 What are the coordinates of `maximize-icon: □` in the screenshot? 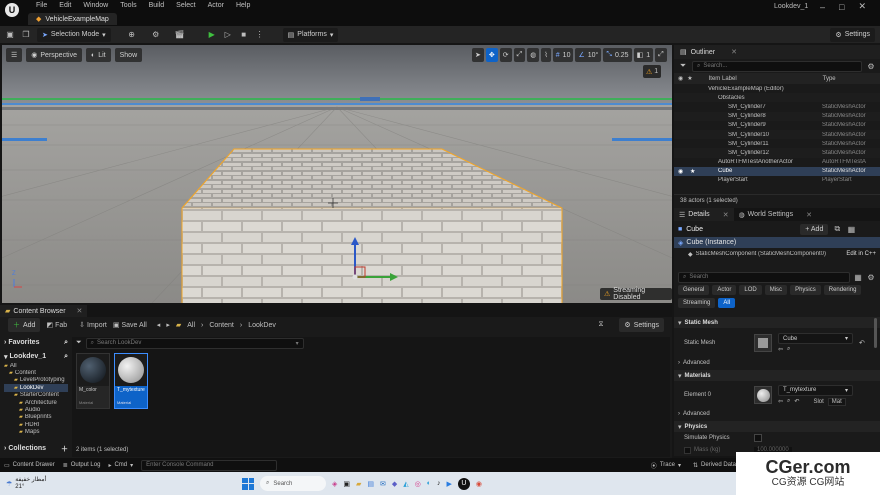 It's located at (841, 7).